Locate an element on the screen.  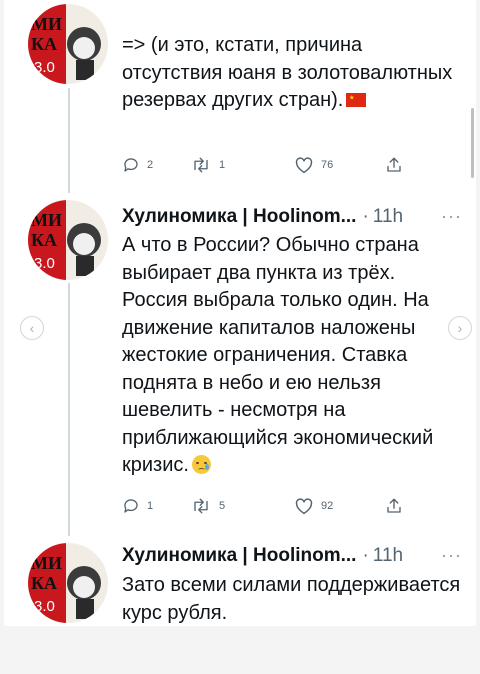
retweet-button: 5 is located at coordinates (207, 506).